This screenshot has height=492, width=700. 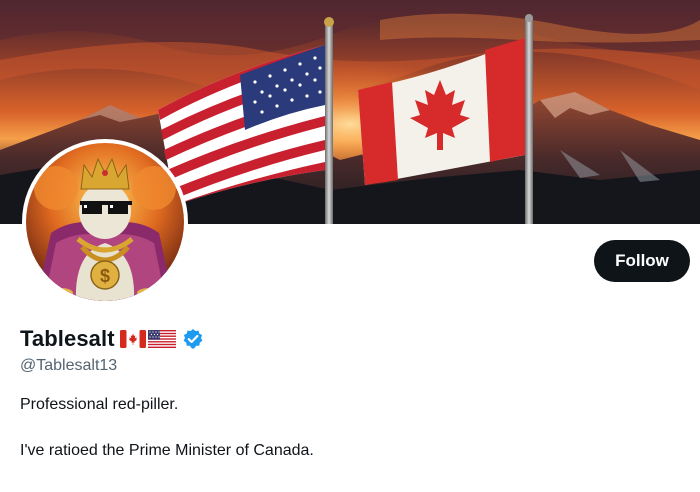 What do you see at coordinates (193, 339) in the screenshot?
I see `verified-badge-icon` at bounding box center [193, 339].